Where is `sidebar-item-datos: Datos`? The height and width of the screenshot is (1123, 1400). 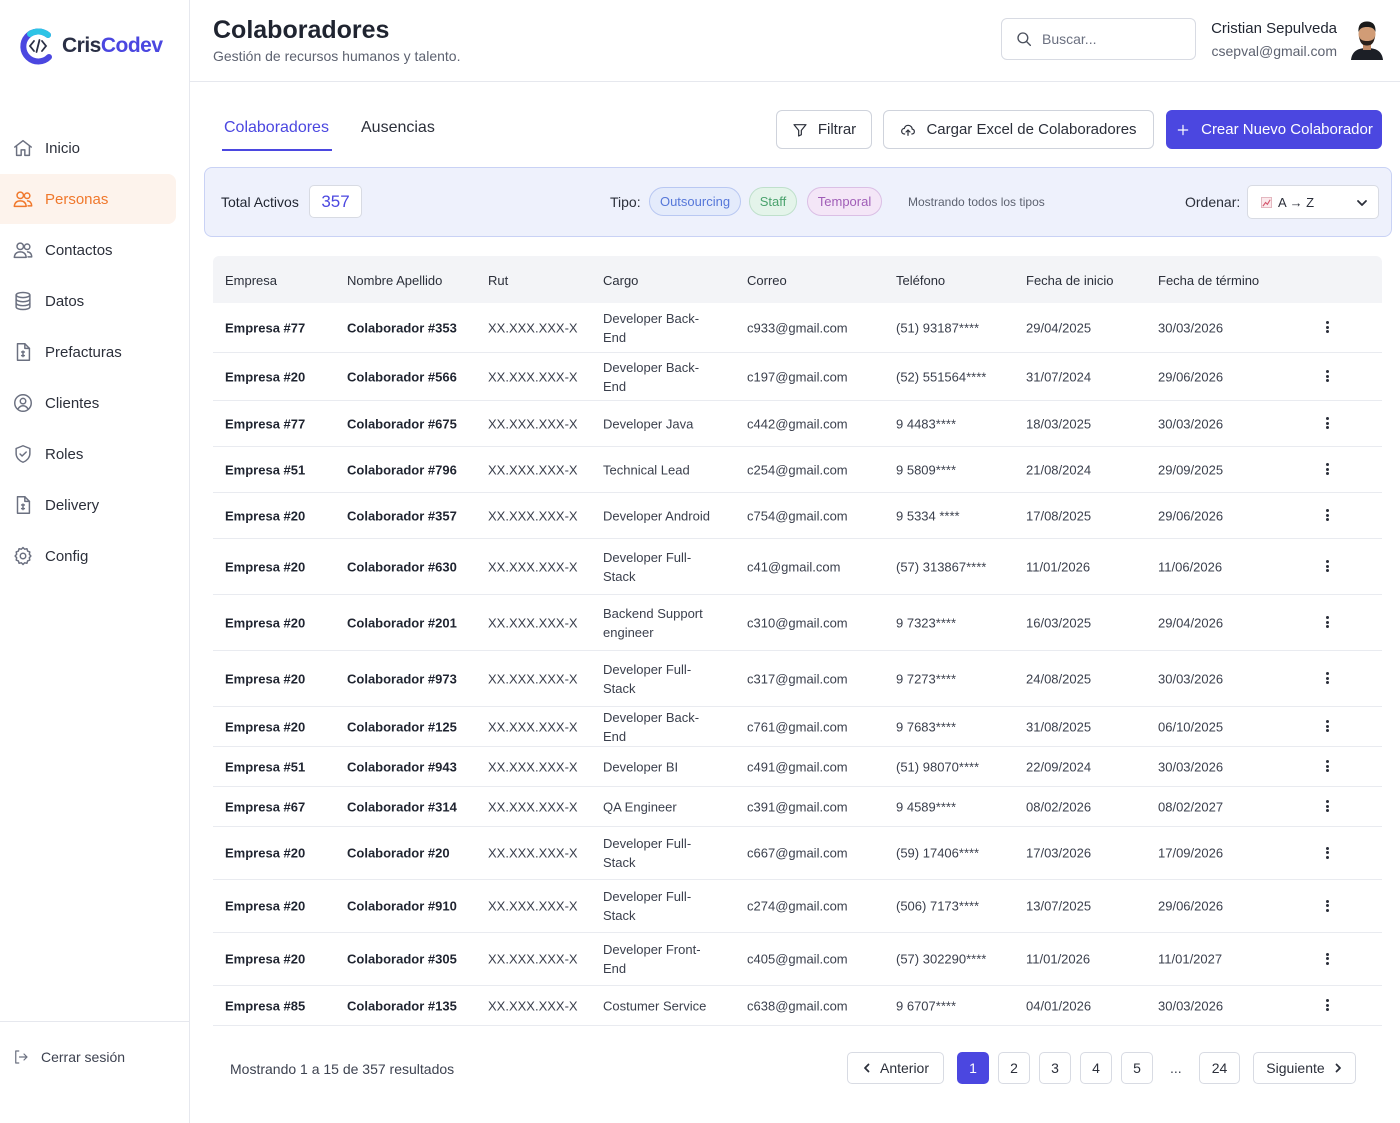 sidebar-item-datos: Datos is located at coordinates (88, 301).